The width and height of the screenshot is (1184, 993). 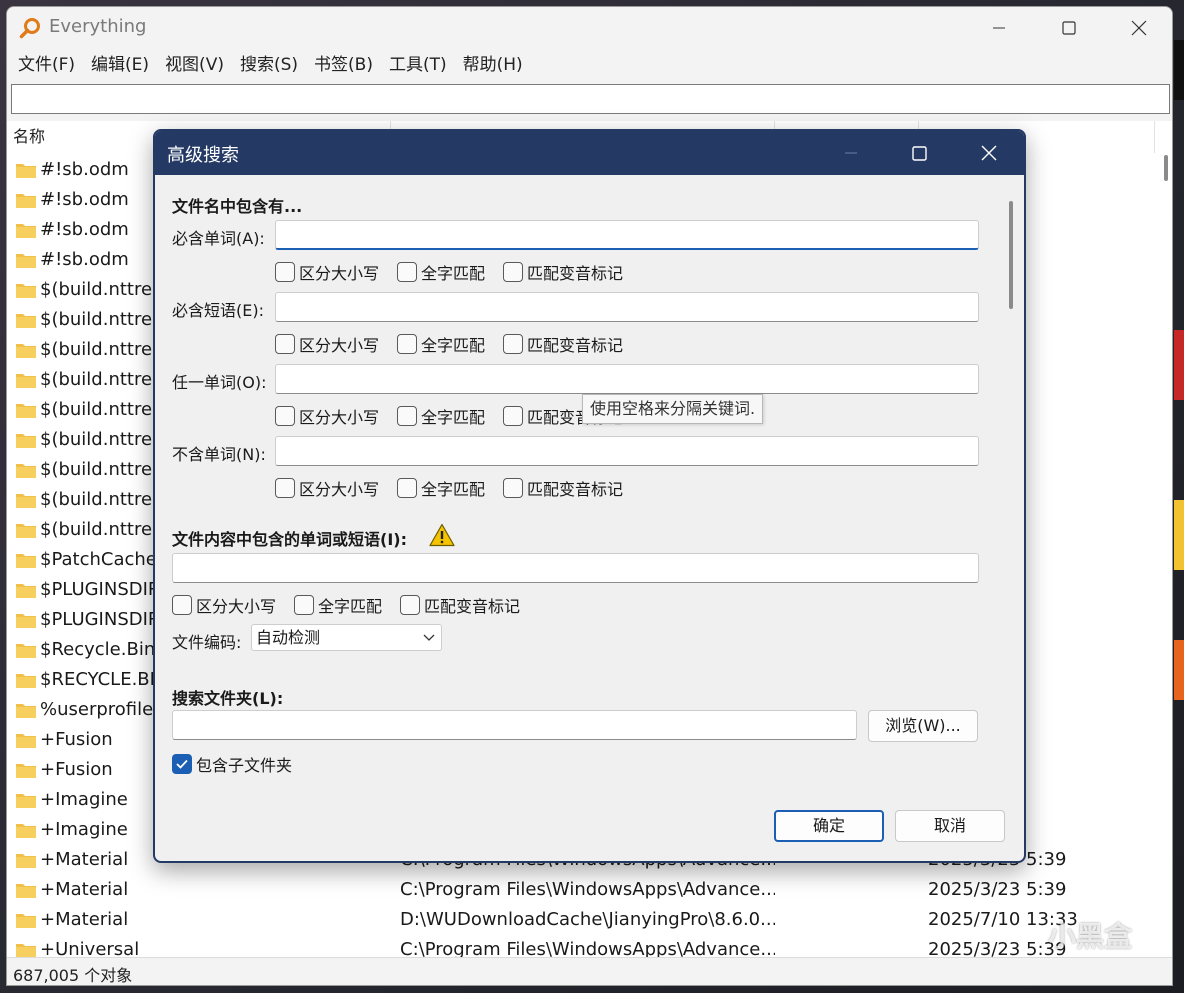 I want to click on minimize-icon, so click(x=999, y=28).